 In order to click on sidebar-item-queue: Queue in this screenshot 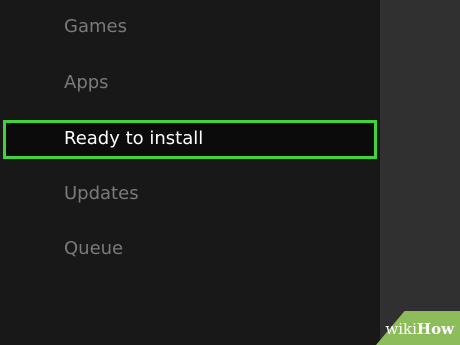, I will do `click(93, 249)`.